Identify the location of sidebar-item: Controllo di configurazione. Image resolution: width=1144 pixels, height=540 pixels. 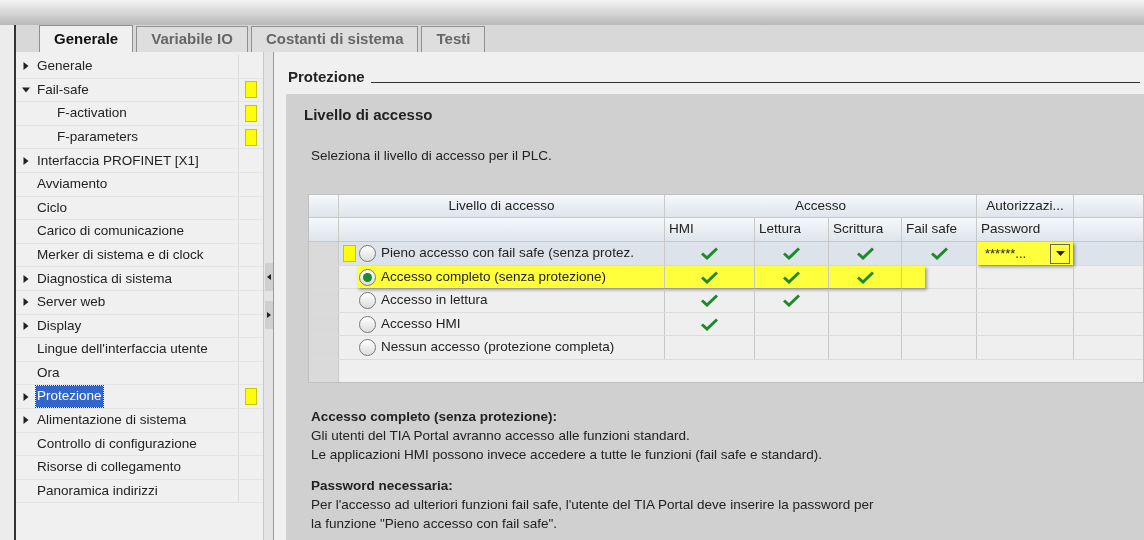
(117, 443).